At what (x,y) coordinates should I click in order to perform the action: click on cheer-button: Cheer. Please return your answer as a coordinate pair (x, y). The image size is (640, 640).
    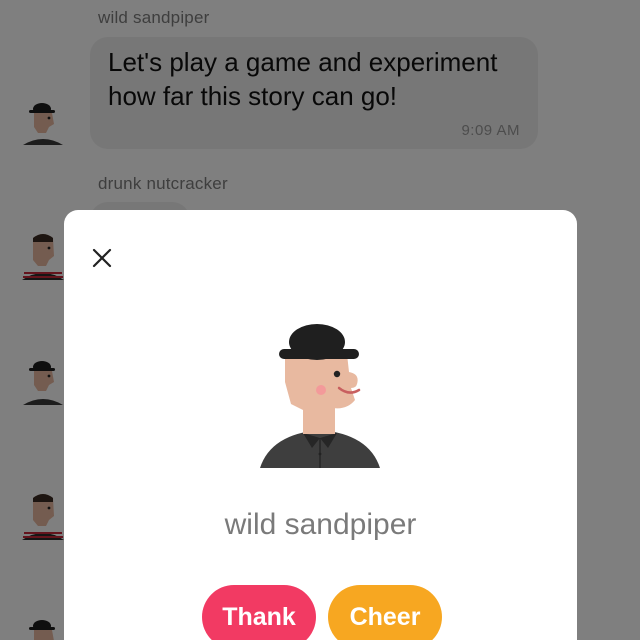
    Looking at the image, I should click on (385, 612).